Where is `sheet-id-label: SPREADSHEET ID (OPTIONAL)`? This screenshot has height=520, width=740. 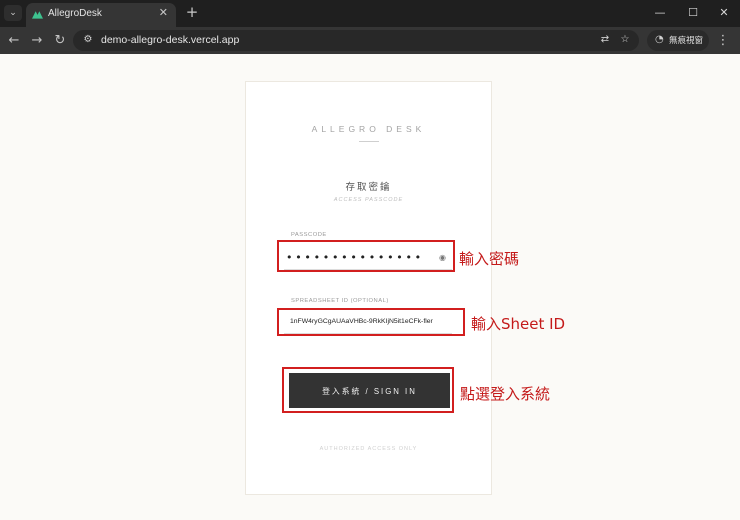 sheet-id-label: SPREADSHEET ID (OPTIONAL) is located at coordinates (340, 301).